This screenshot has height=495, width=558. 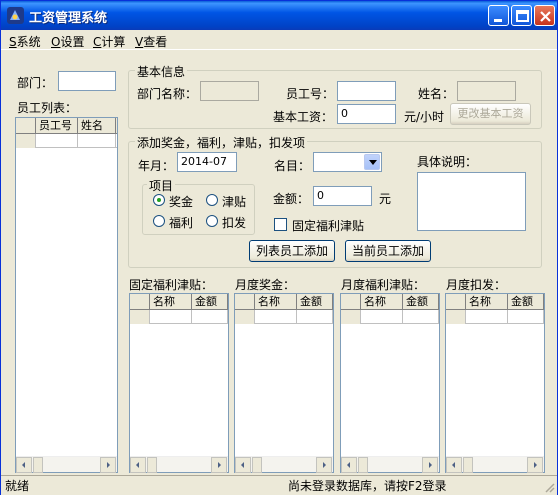 What do you see at coordinates (279, 485) in the screenshot?
I see `status-bar: 就绪 尚未登录数据库，请按F2登录` at bounding box center [279, 485].